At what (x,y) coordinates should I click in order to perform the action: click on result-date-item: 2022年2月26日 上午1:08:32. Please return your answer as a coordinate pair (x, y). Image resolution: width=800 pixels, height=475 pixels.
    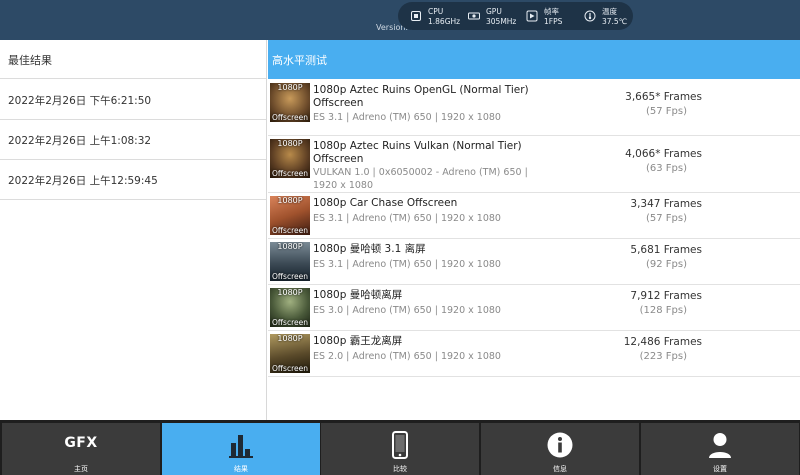
    Looking at the image, I should click on (133, 140).